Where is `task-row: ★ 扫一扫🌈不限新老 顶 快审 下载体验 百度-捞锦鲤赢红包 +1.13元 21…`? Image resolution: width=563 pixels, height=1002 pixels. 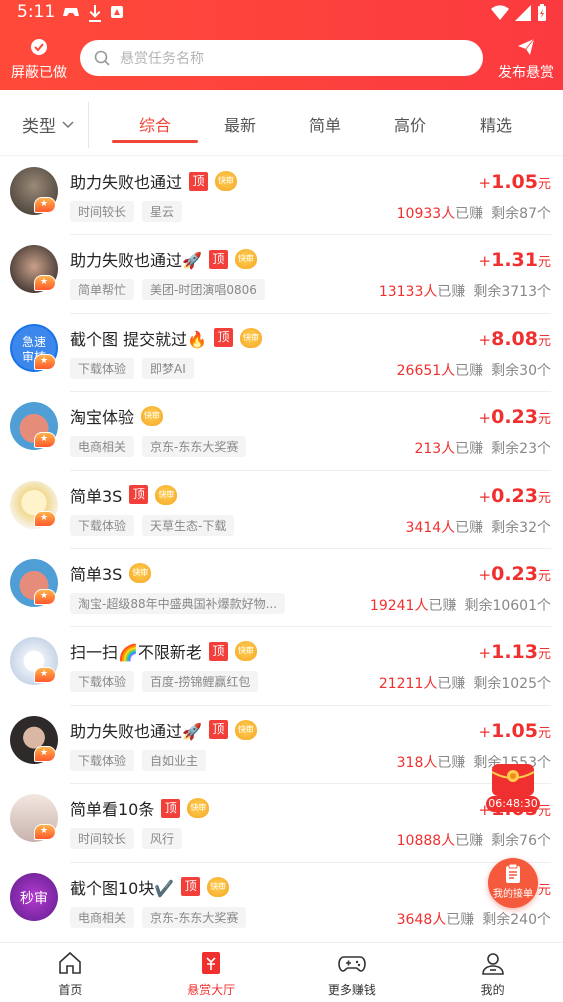 task-row: ★ 扫一扫🌈不限新老 顶 快审 下载体验 百度-捞锦鲤赢红包 +1.13元 21… is located at coordinates (281, 666).